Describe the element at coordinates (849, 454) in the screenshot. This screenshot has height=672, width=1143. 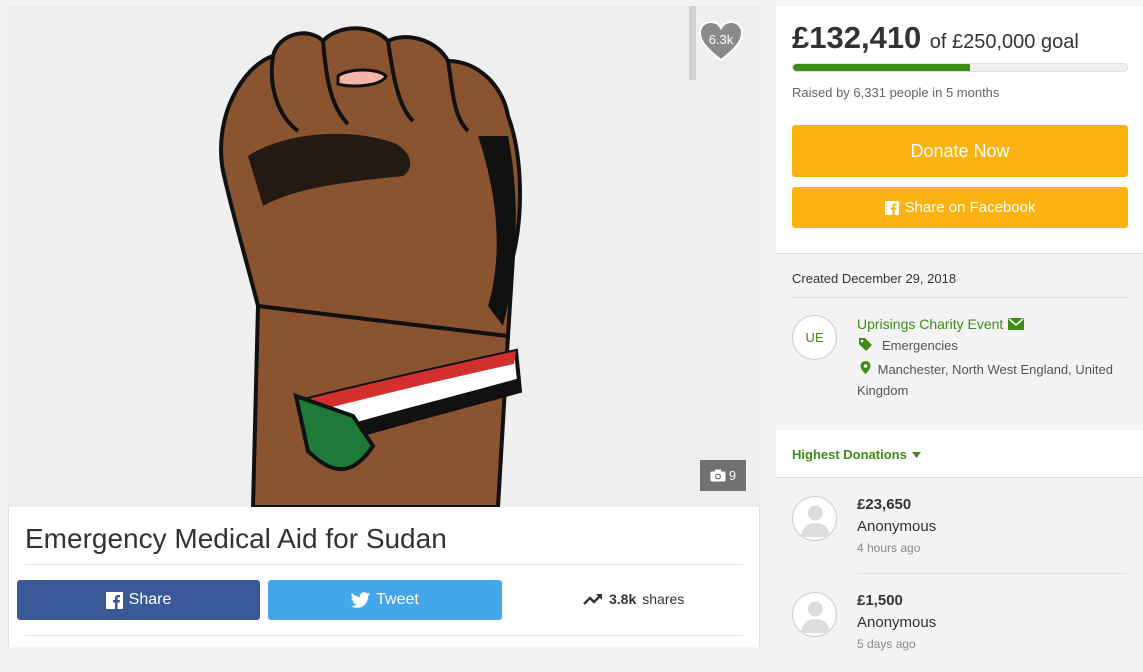
I see `highest-donations-label: Highest Donations` at that location.